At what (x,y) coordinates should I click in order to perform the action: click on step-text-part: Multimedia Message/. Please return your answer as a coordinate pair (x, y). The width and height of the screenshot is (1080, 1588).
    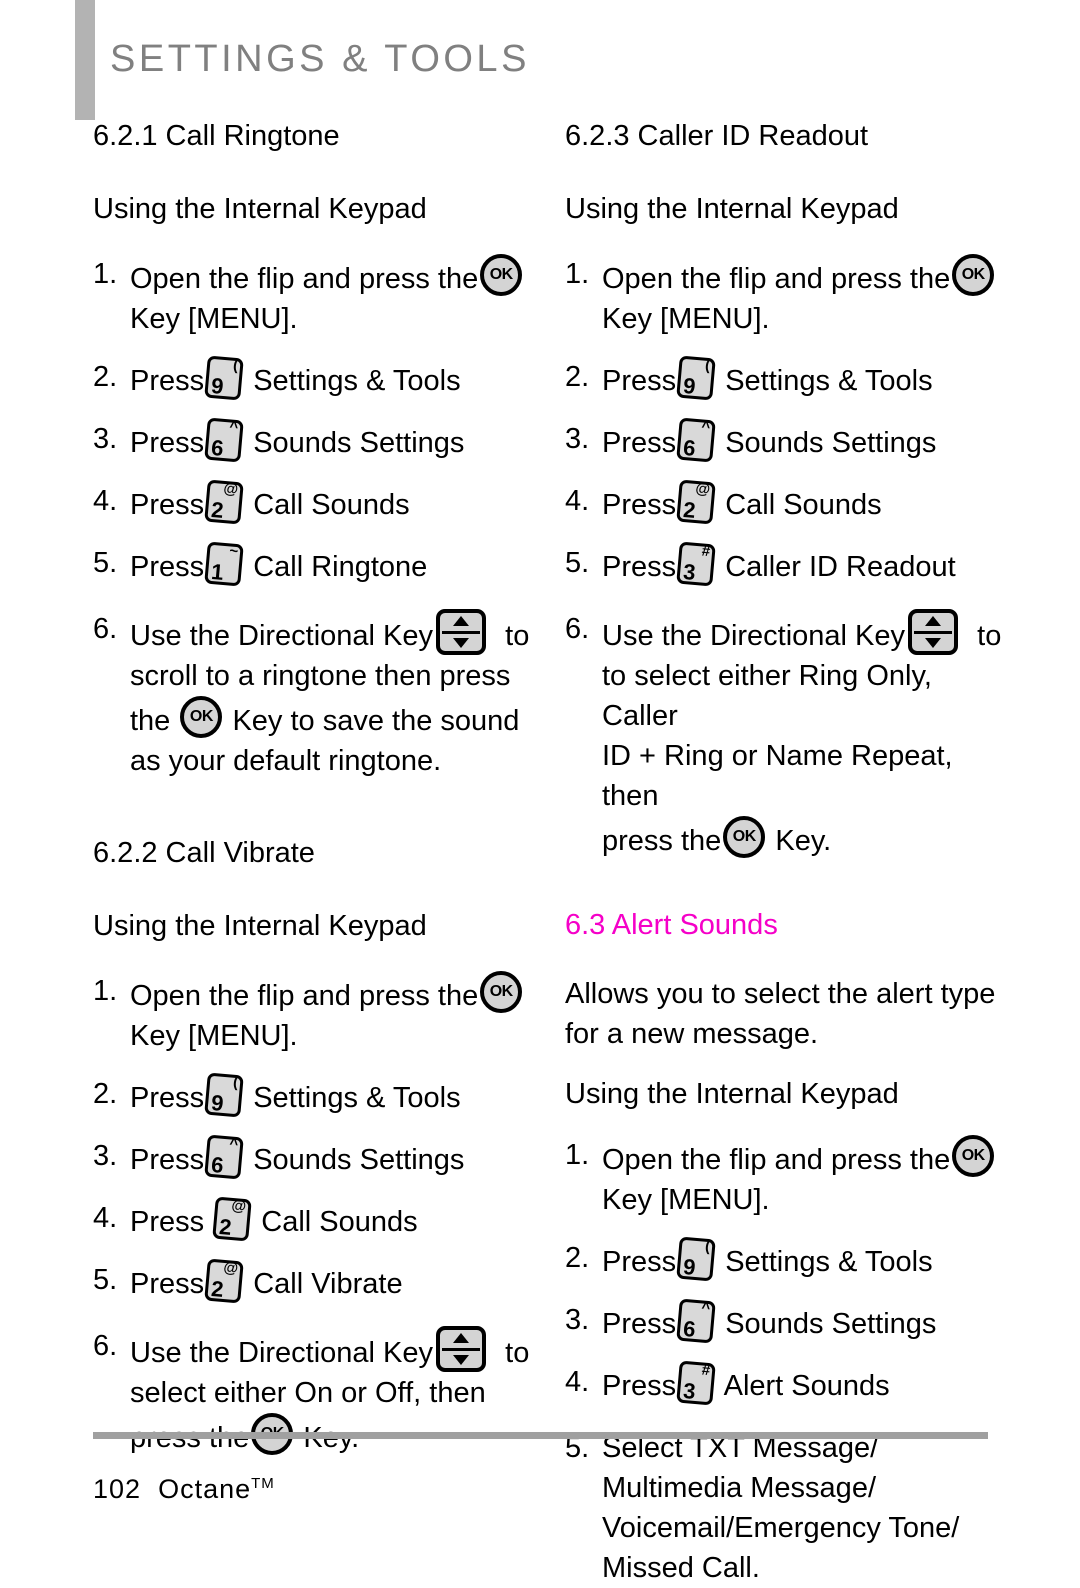
    Looking at the image, I should click on (739, 1488).